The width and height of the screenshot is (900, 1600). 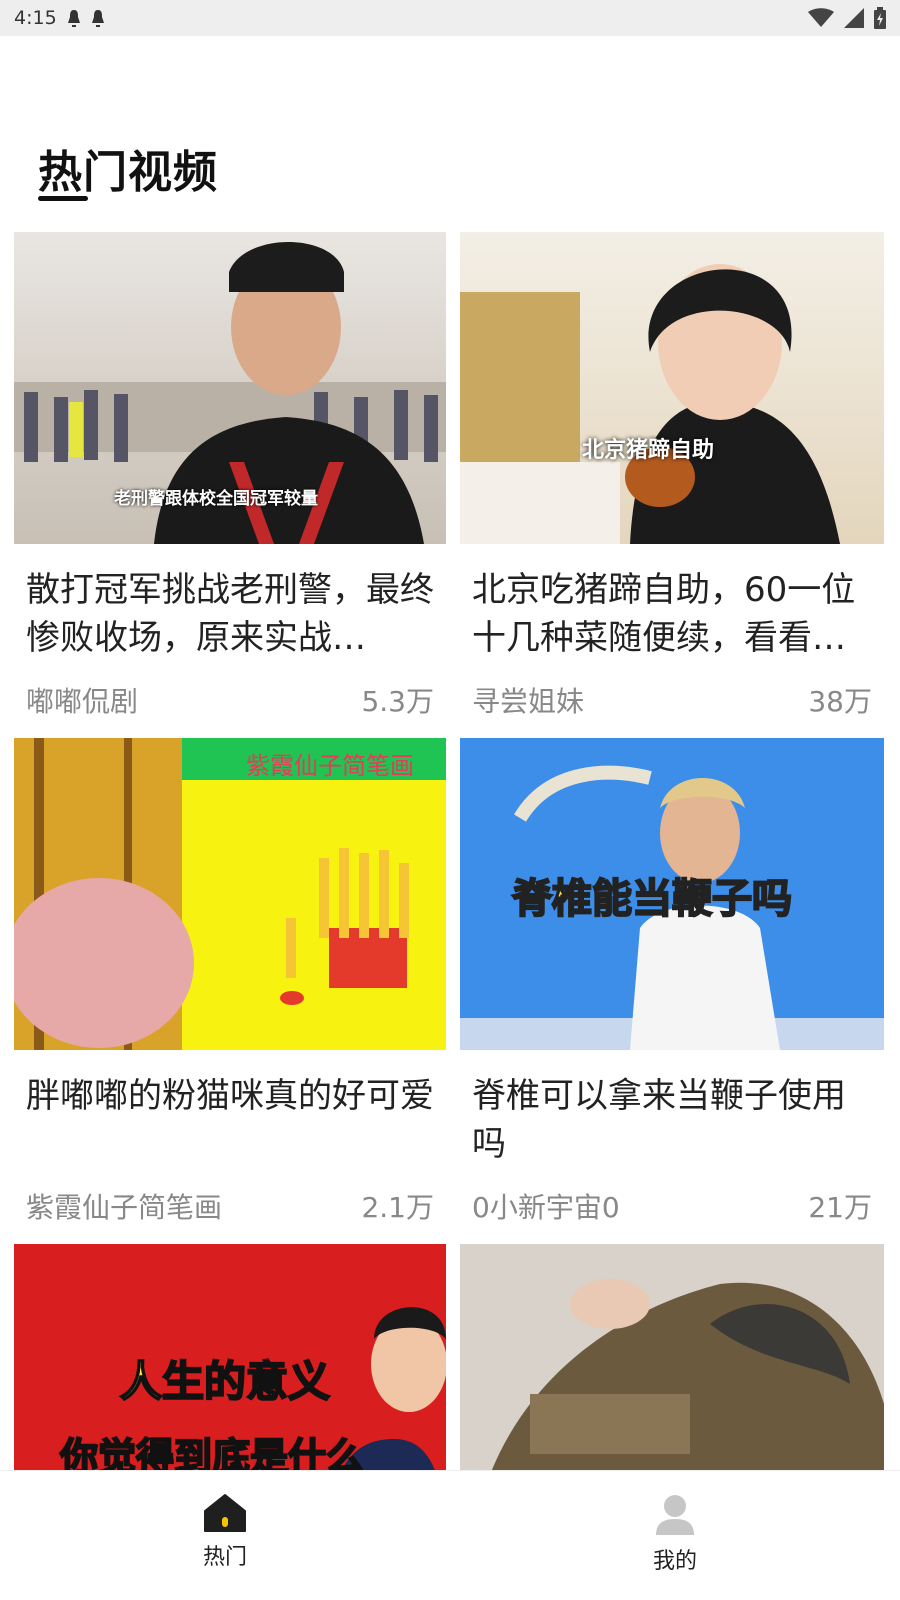 What do you see at coordinates (230, 1206) in the screenshot?
I see `video-meta: 紫霞仙子简笔画 2.1万` at bounding box center [230, 1206].